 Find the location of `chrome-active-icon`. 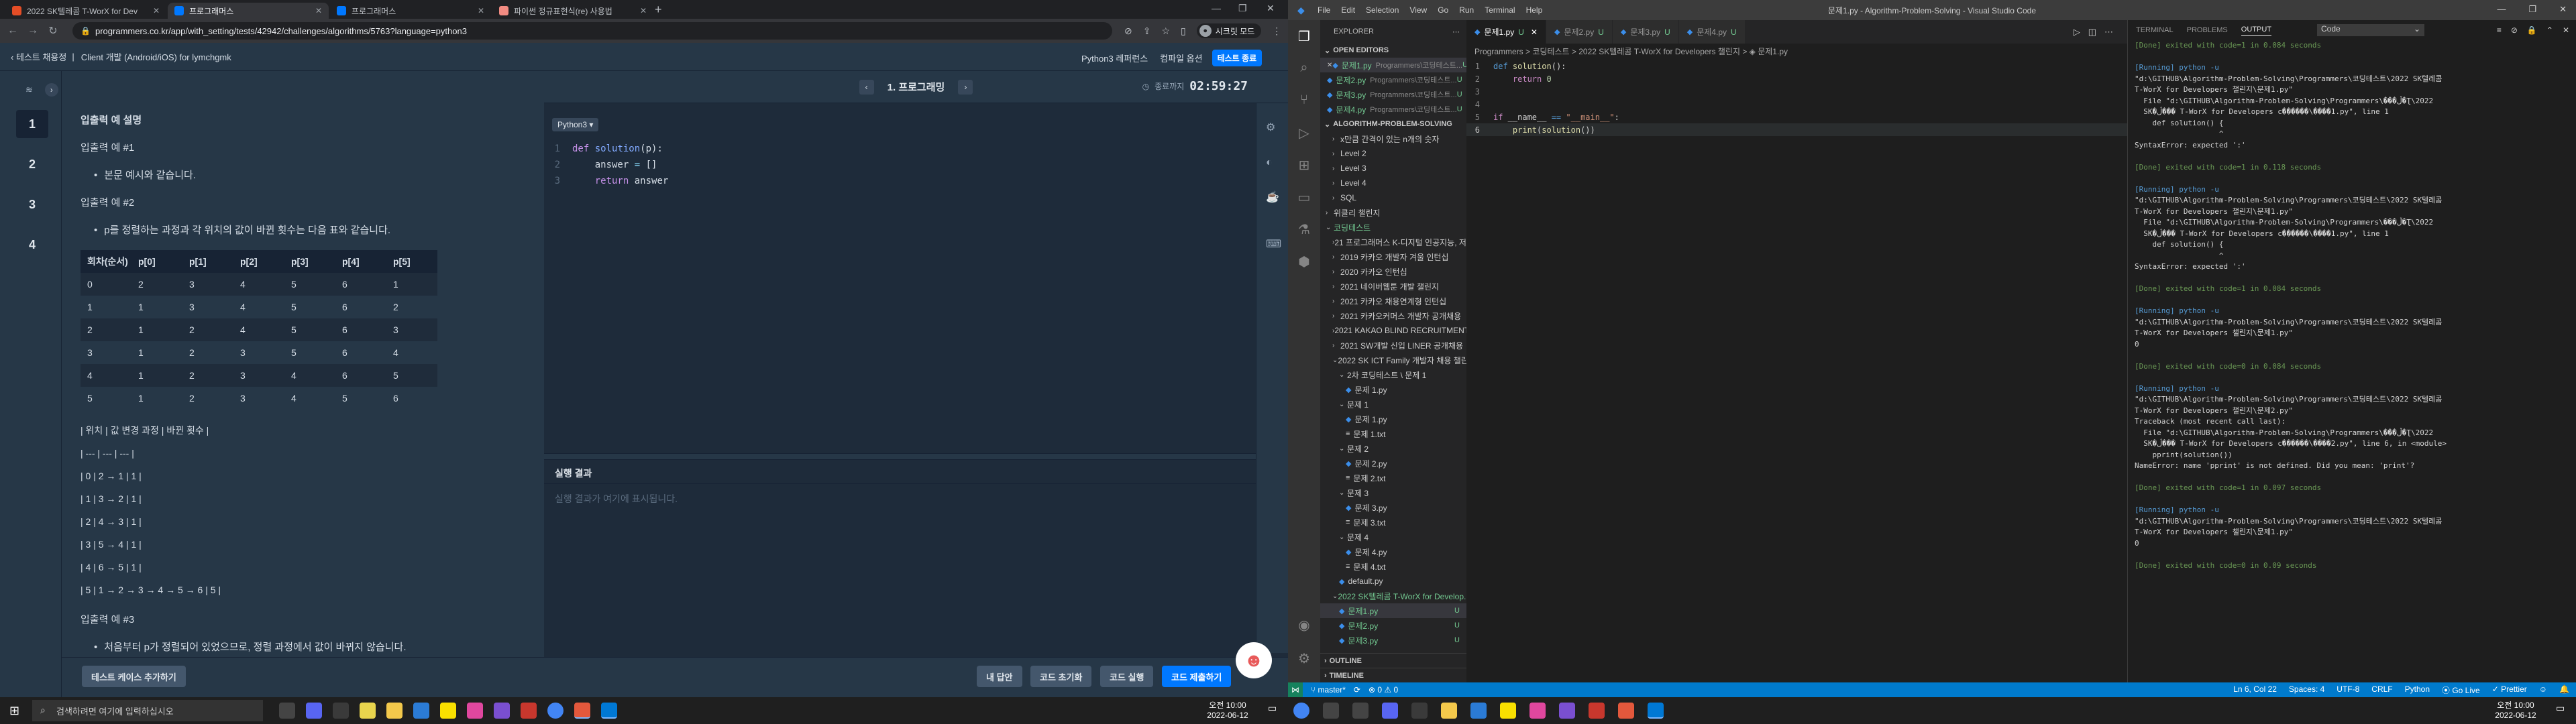

chrome-active-icon is located at coordinates (1626, 711).